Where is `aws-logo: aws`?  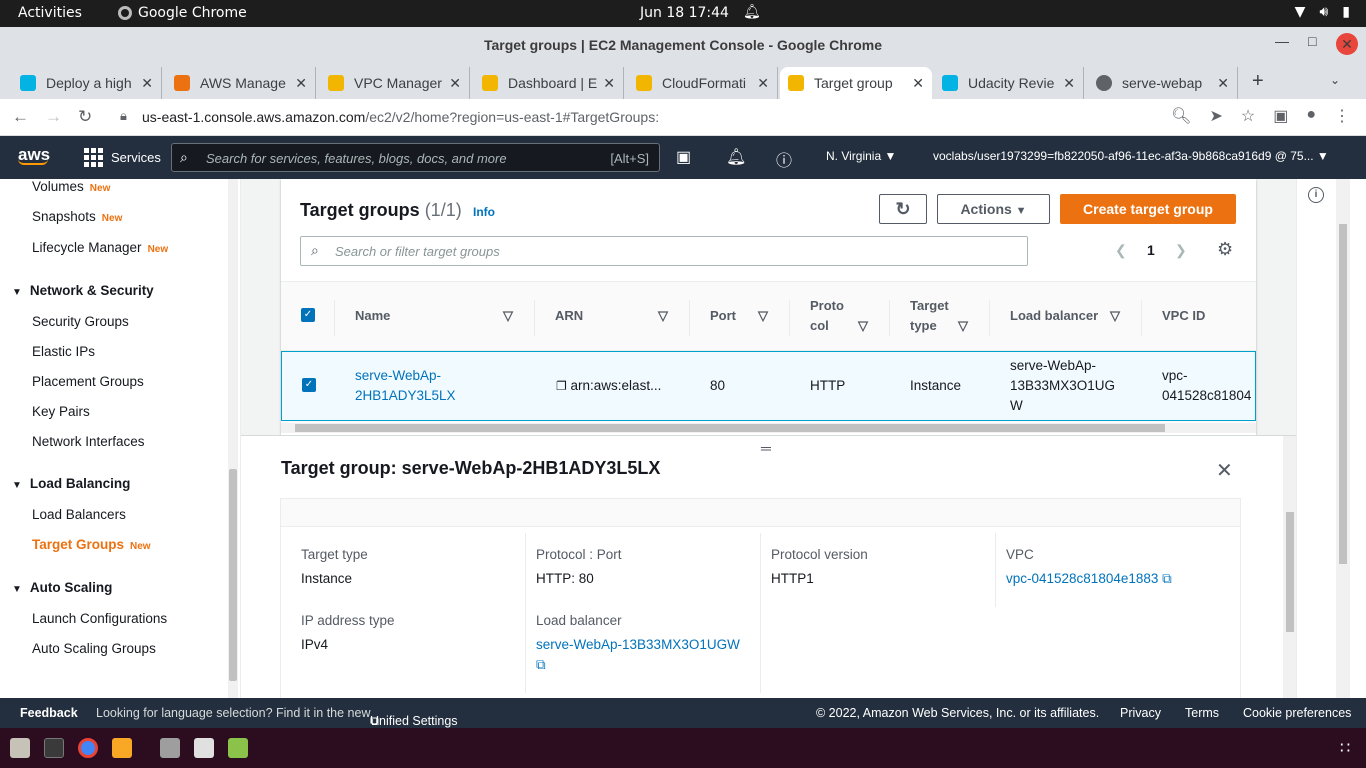
aws-logo: aws is located at coordinates (34, 155).